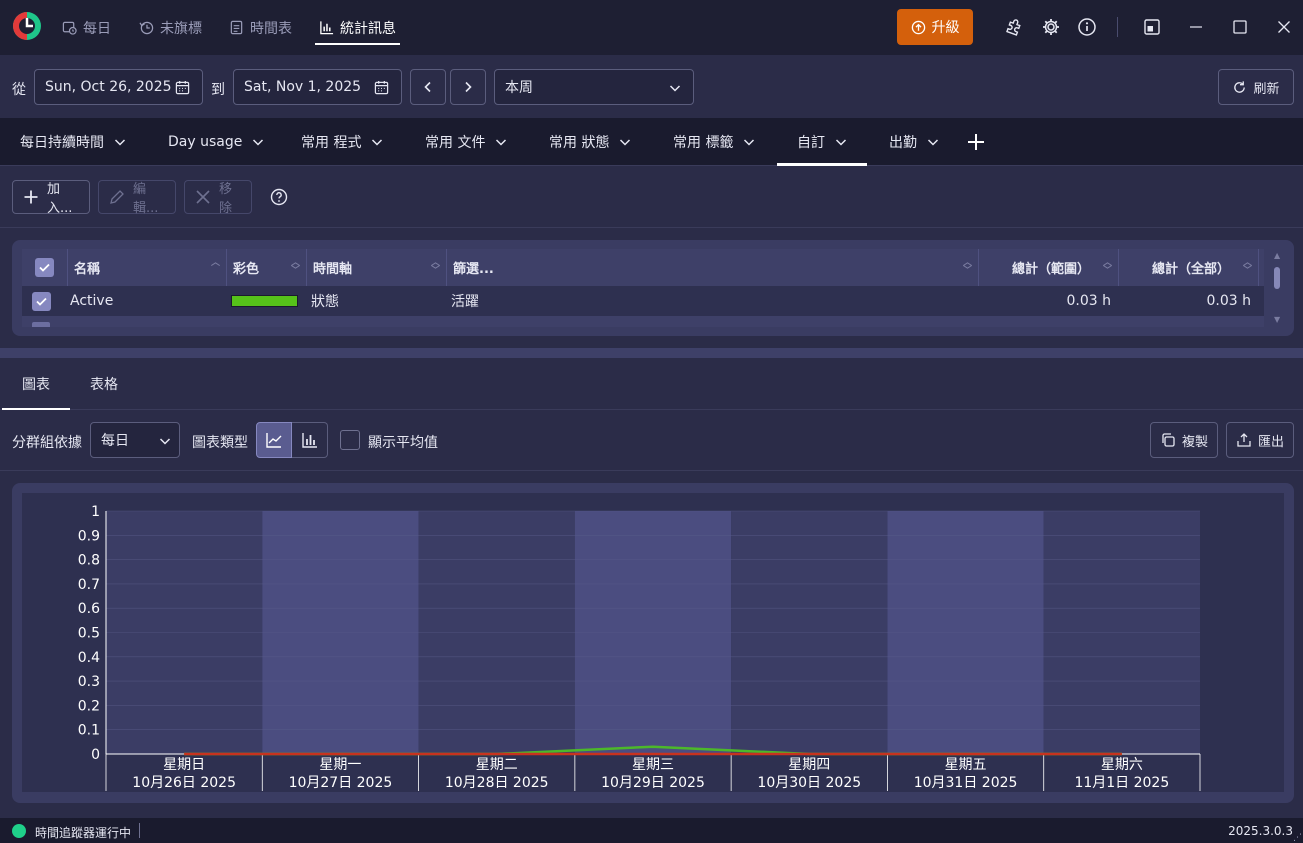 This screenshot has height=843, width=1303. What do you see at coordinates (651, 197) in the screenshot?
I see `series-toolbar: 加入... 編輯... 移除` at bounding box center [651, 197].